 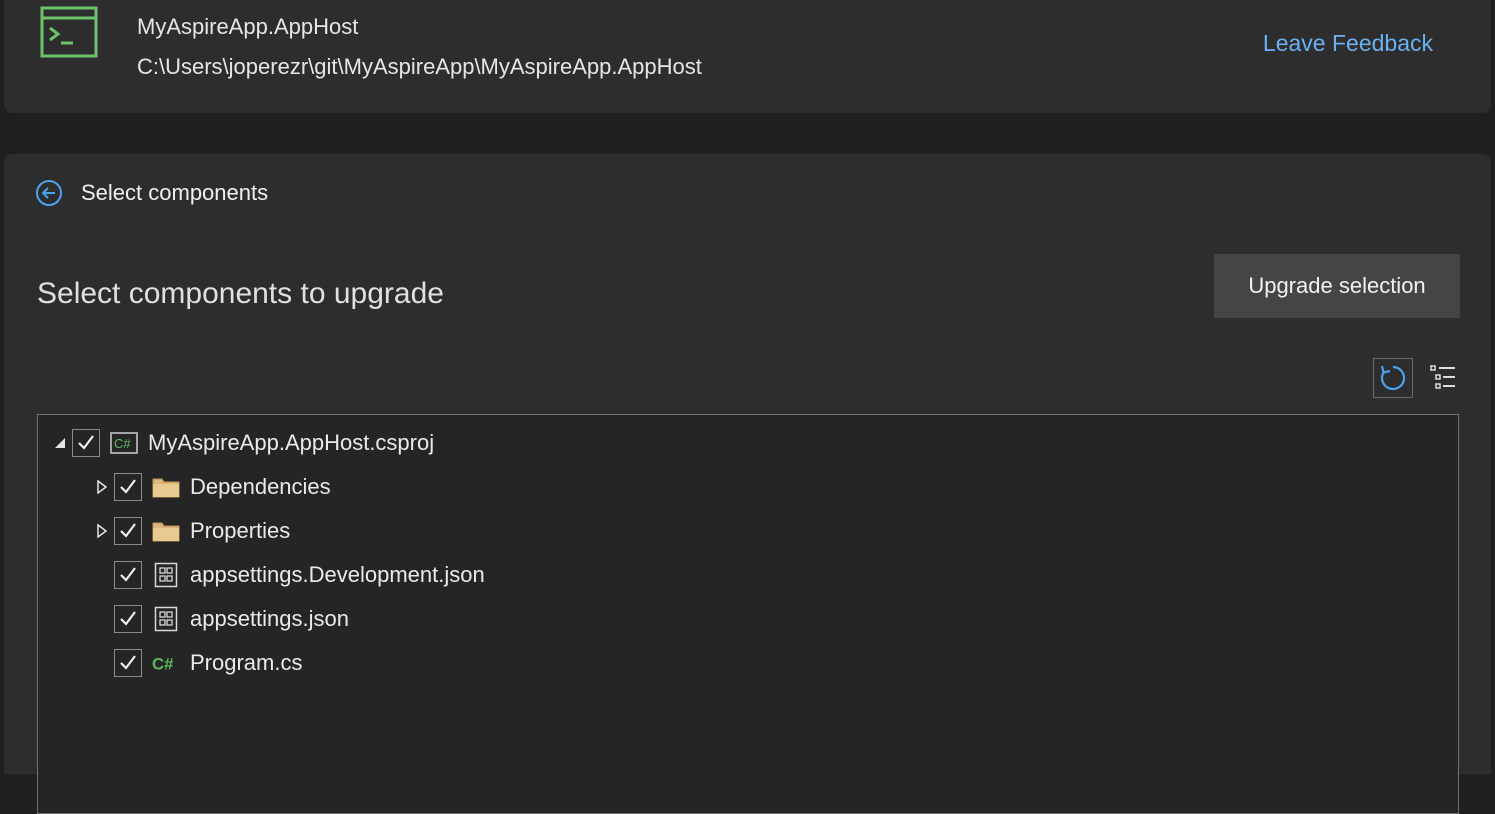 I want to click on list-options-button, so click(x=1443, y=378).